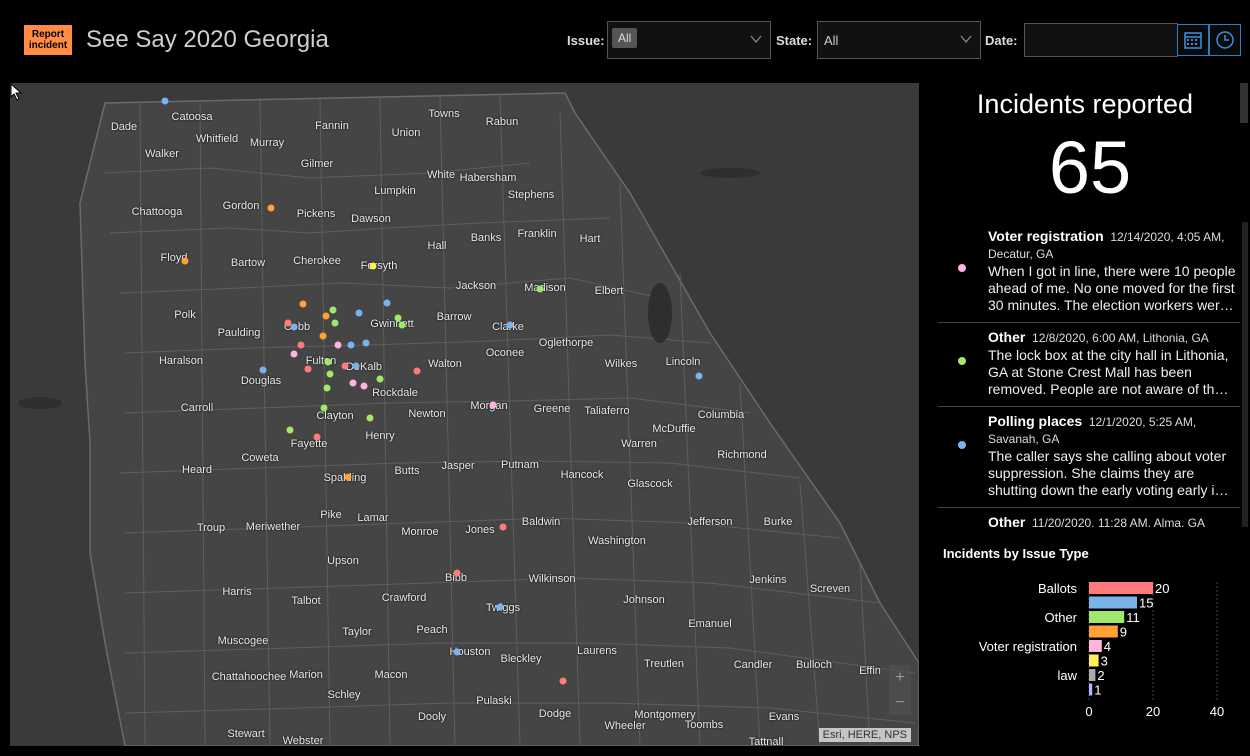 Image resolution: width=1250 pixels, height=756 pixels. Describe the element at coordinates (1244, 103) in the screenshot. I see `panel-scrollbar` at that location.